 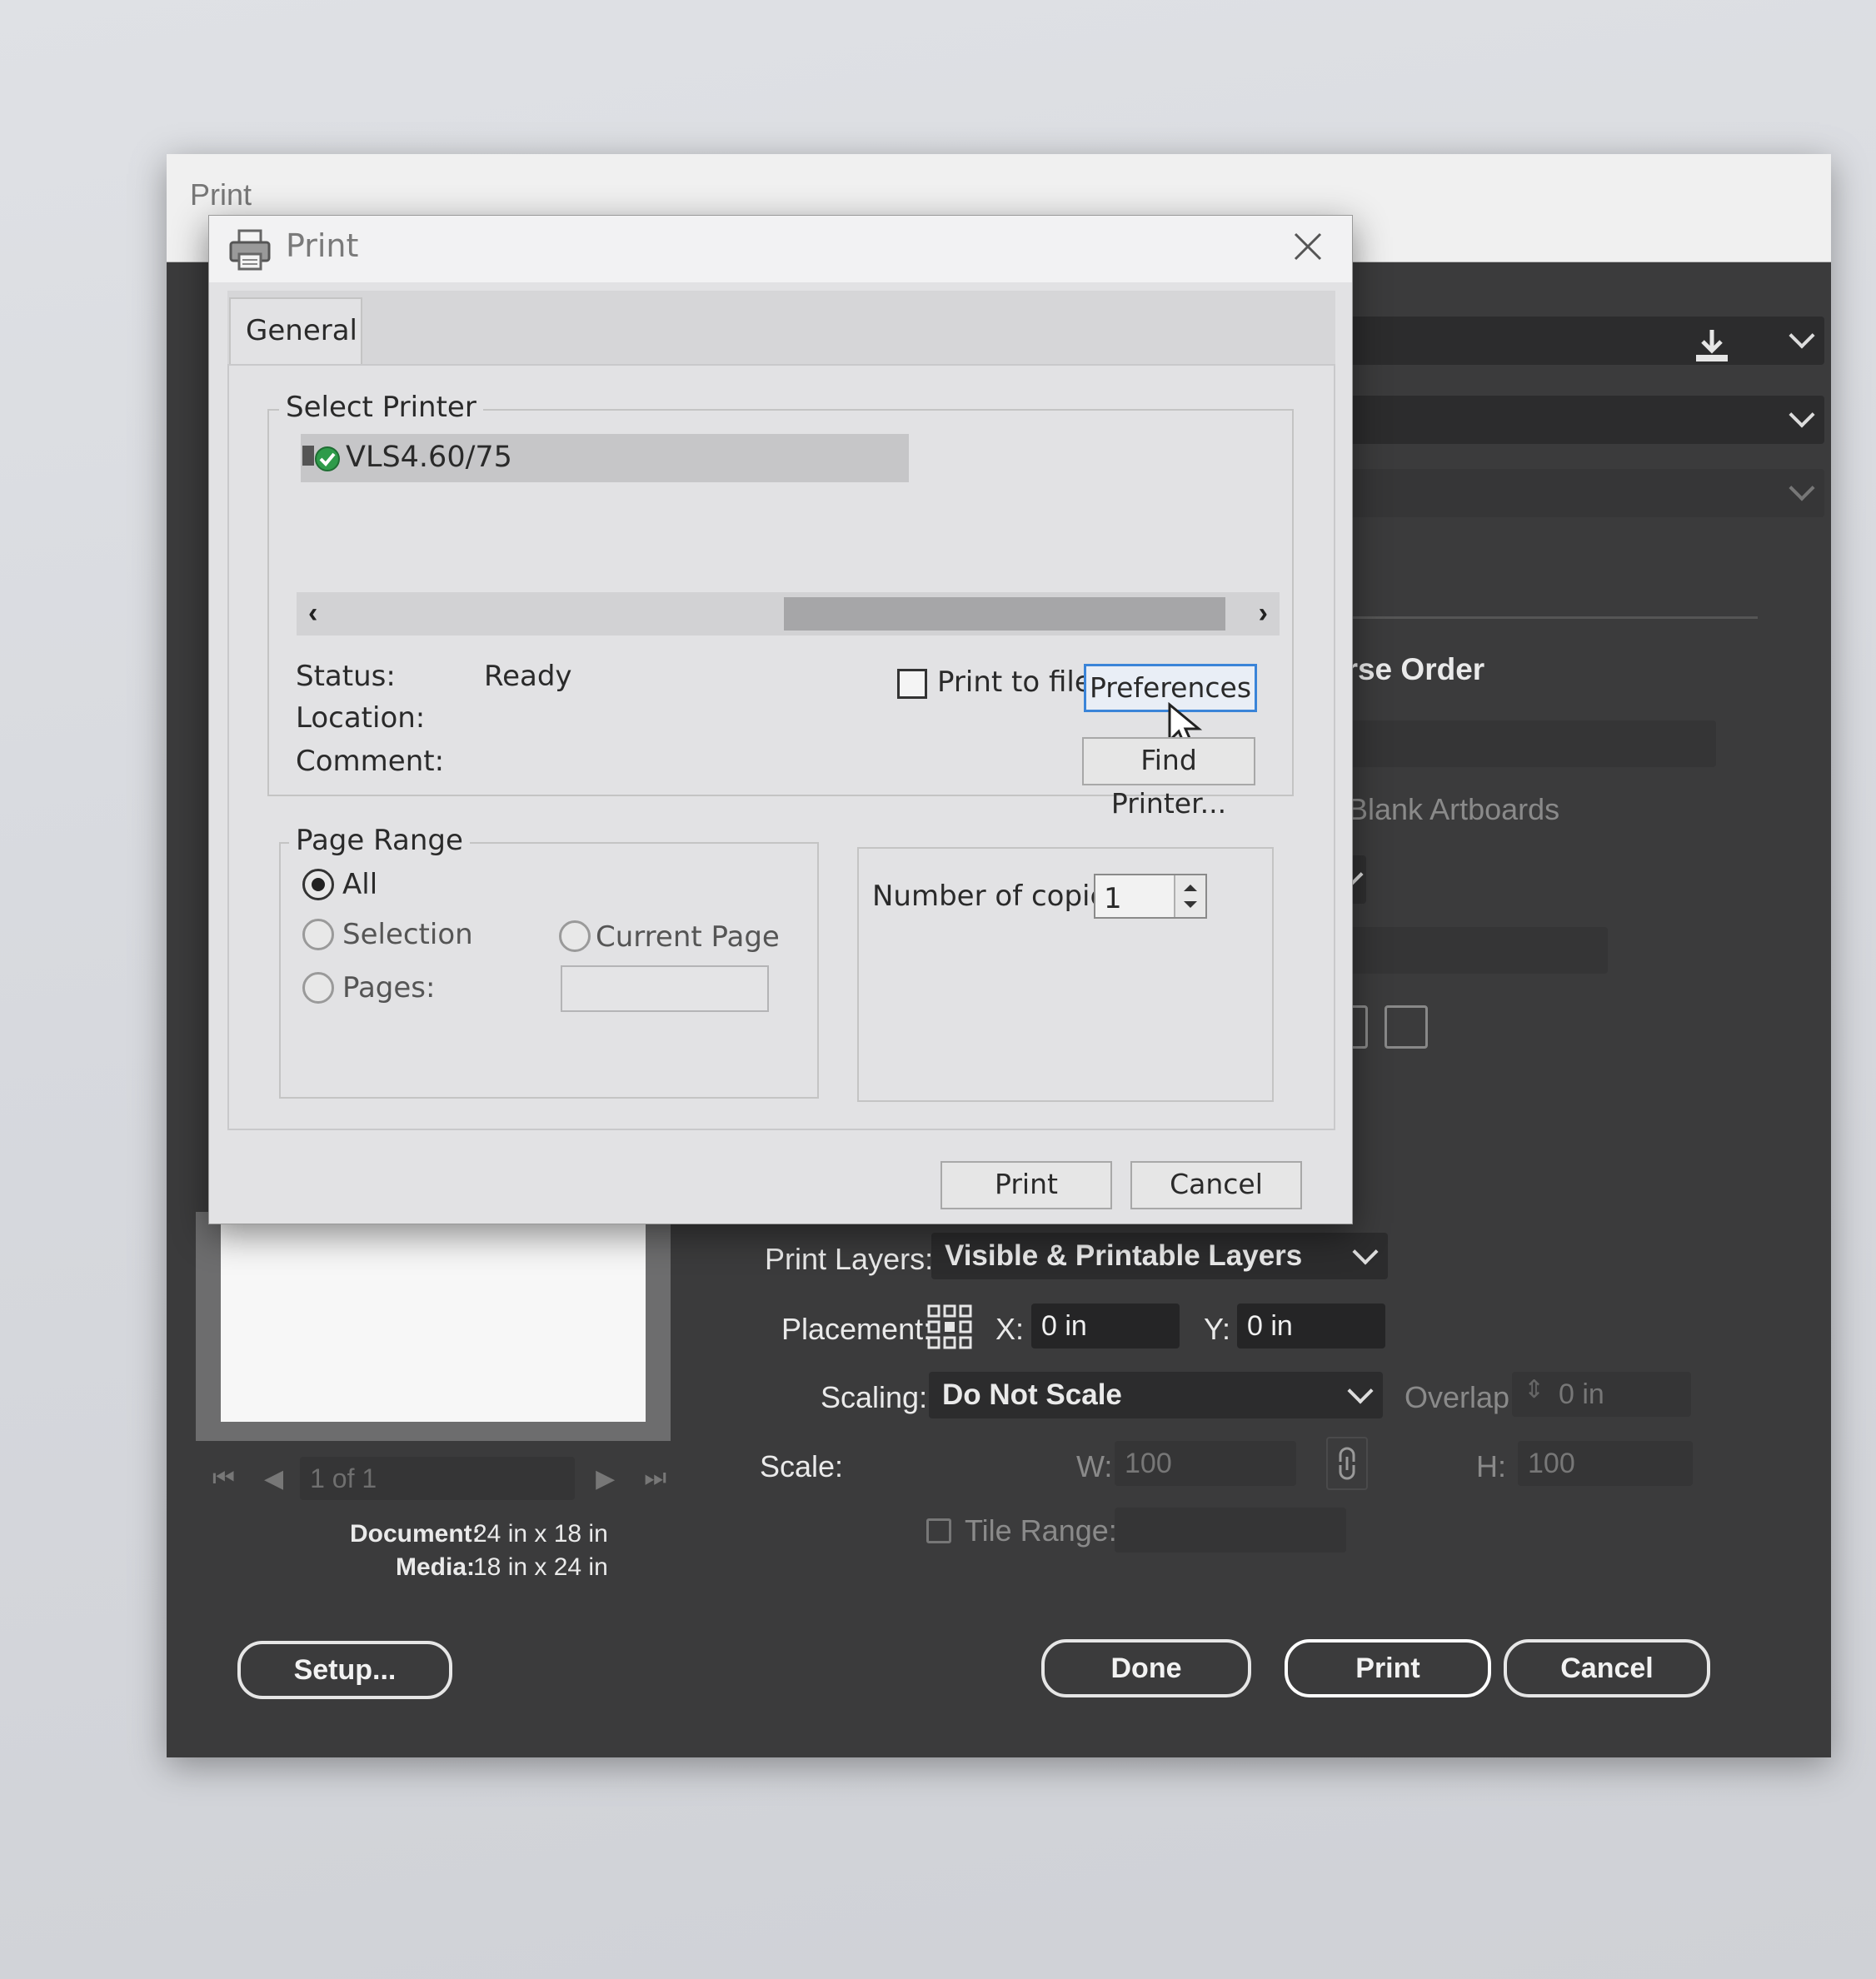 I want to click on pages-field, so click(x=665, y=988).